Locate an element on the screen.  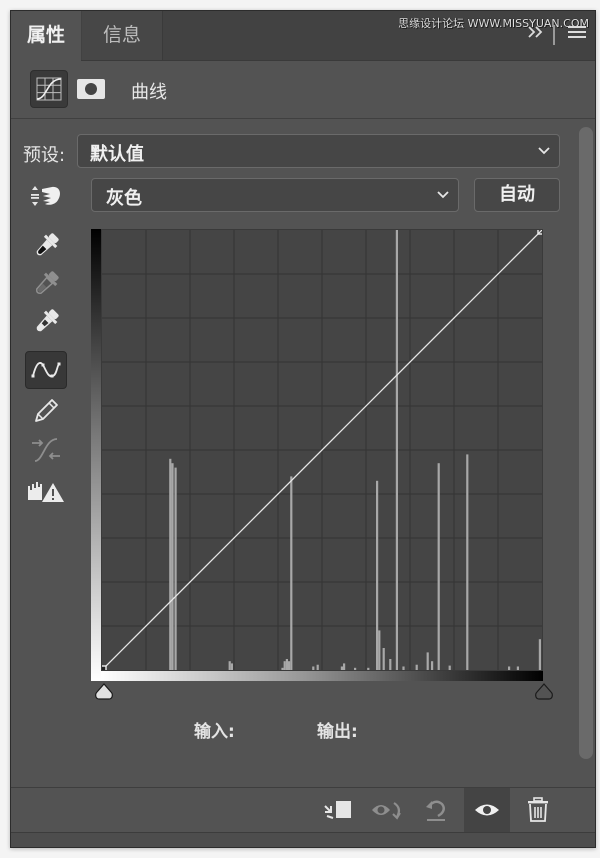
panel-resize-strip is located at coordinates (303, 840).